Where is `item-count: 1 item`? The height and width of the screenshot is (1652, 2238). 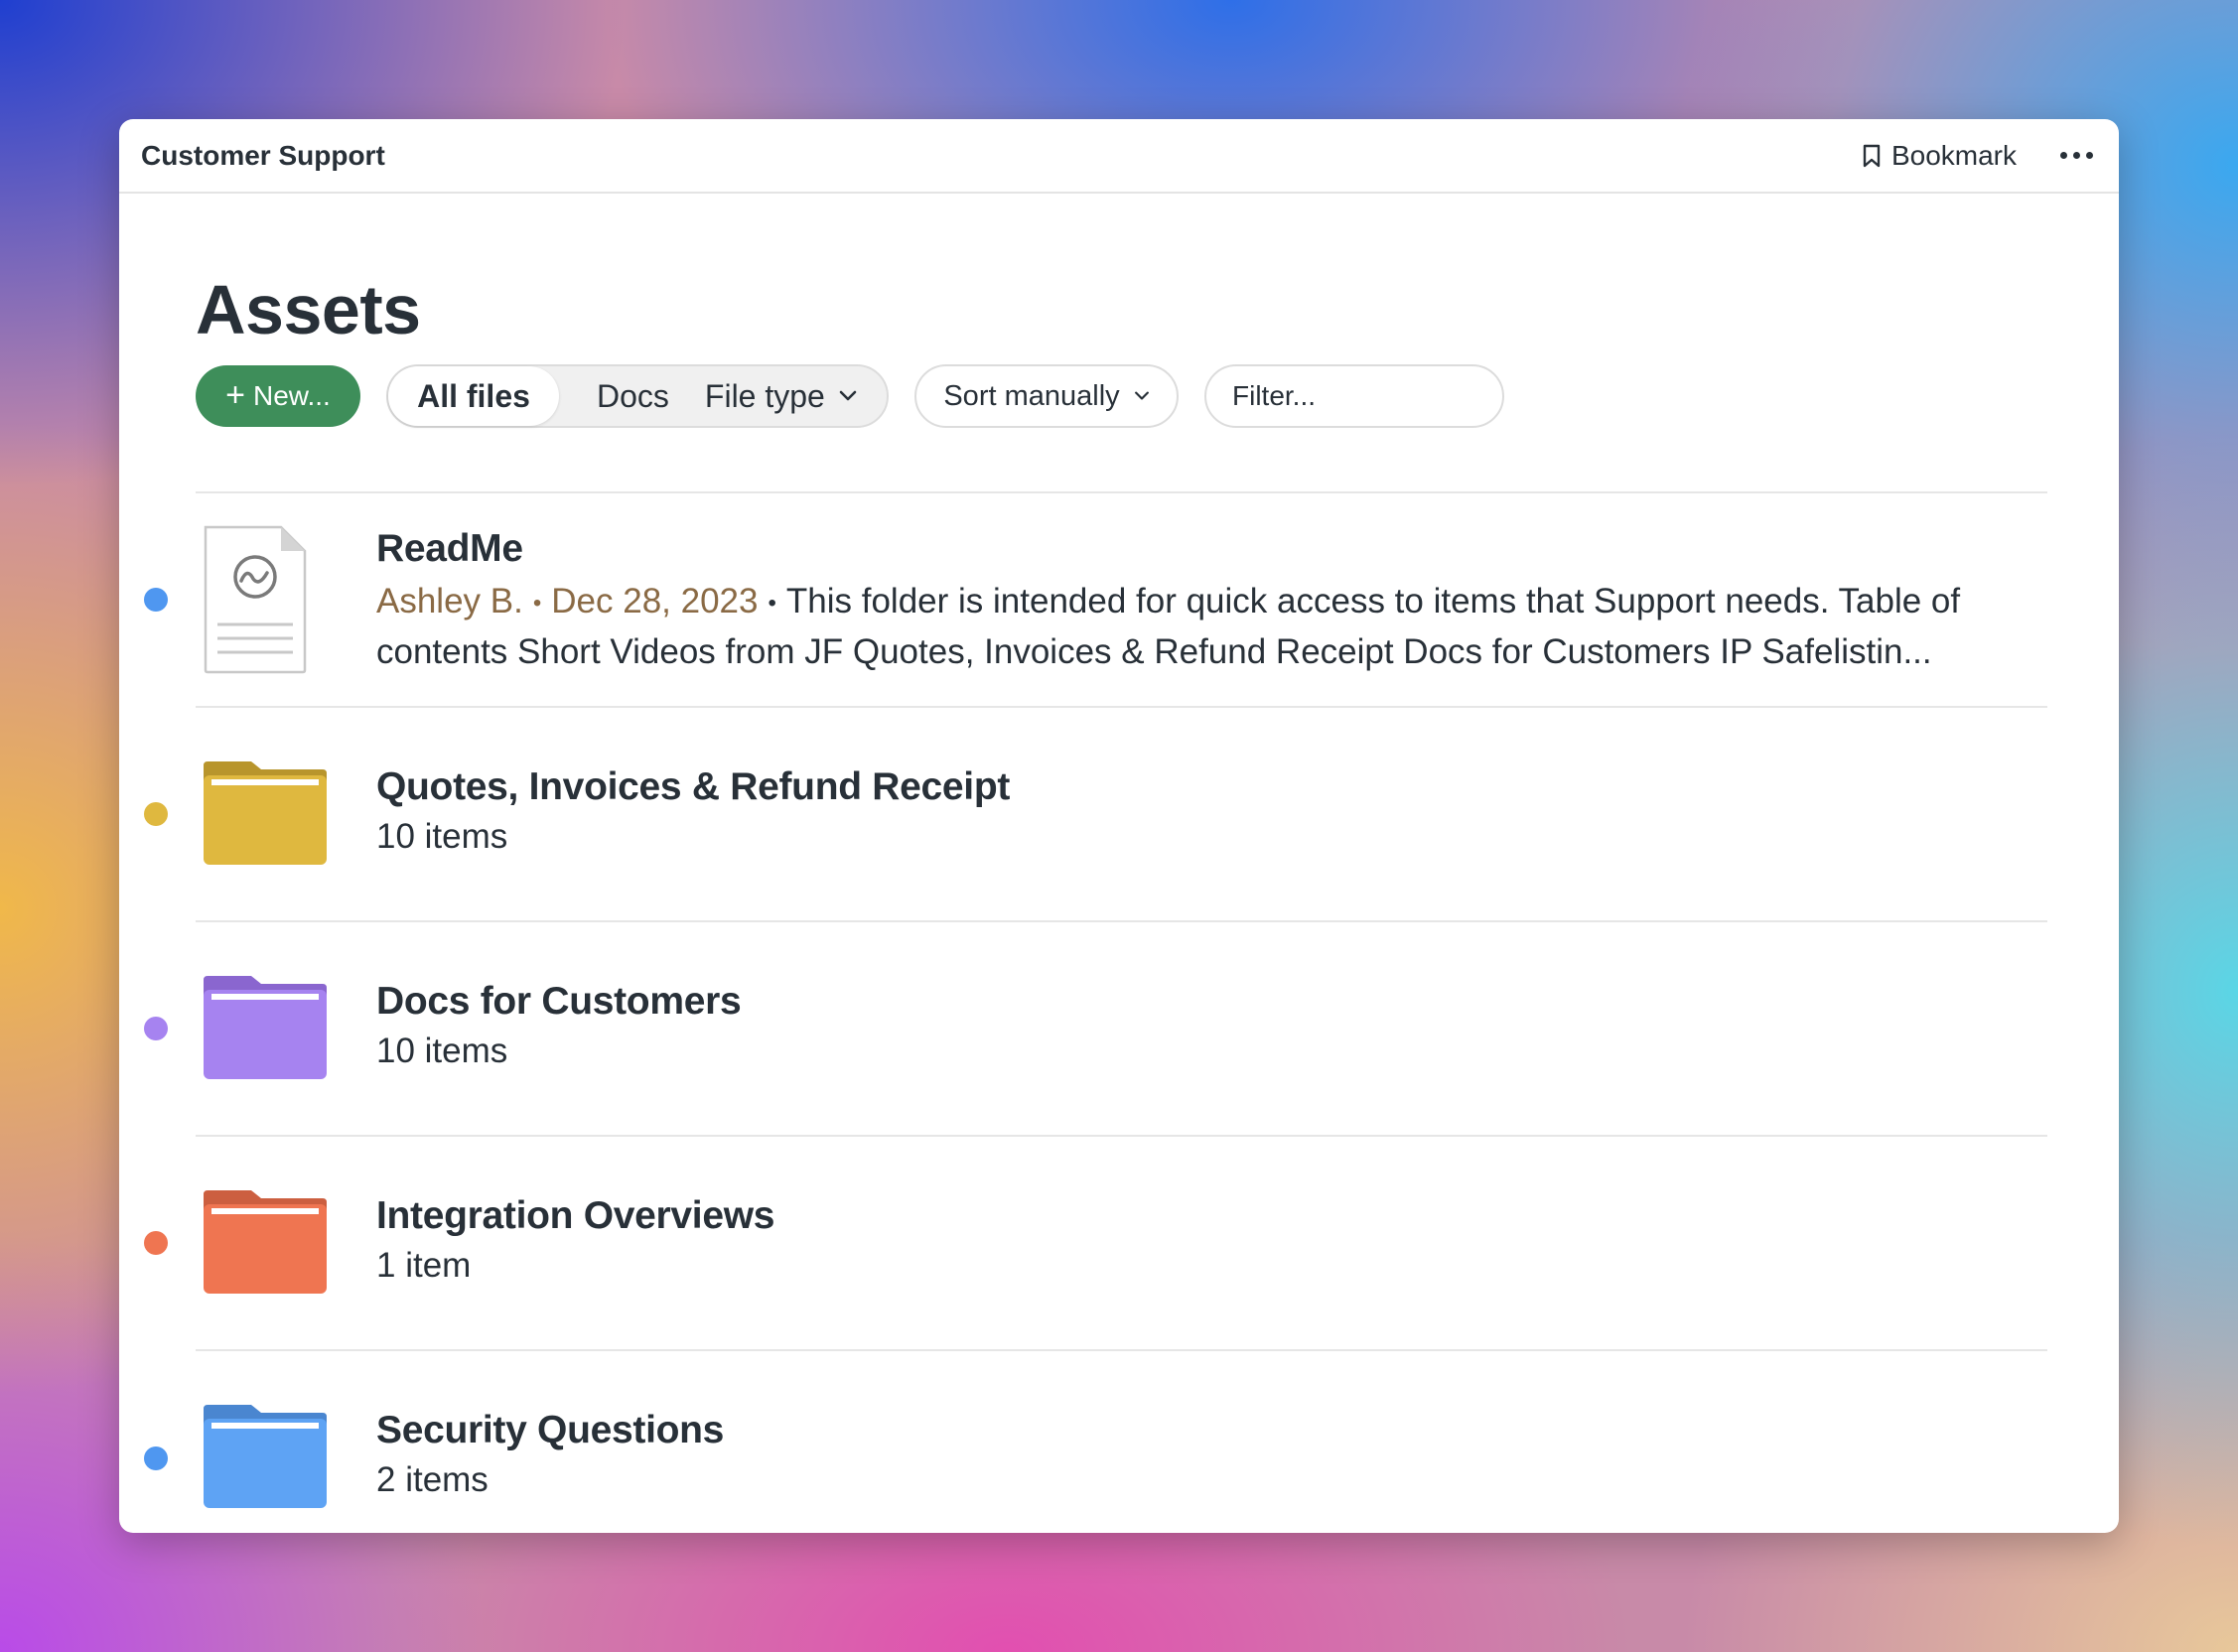 item-count: 1 item is located at coordinates (424, 1265).